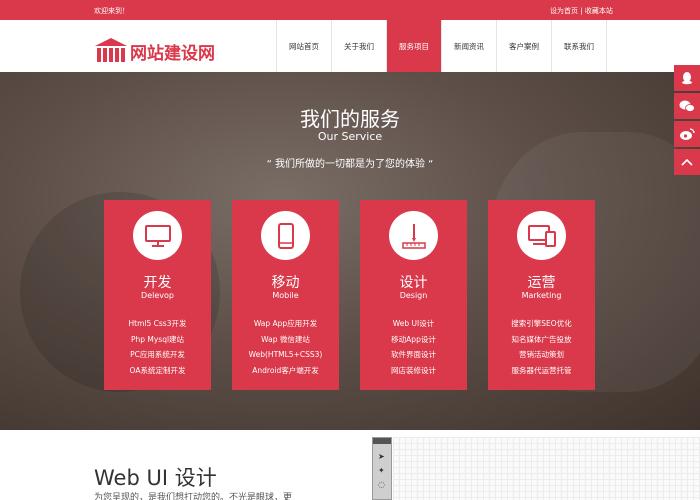  I want to click on back-to-top-icon, so click(687, 162).